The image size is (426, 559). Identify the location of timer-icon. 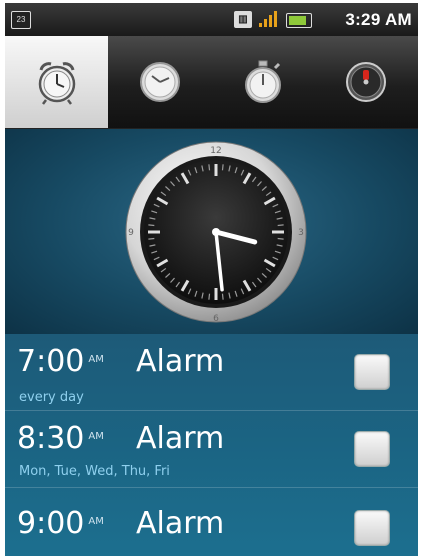
(365, 82).